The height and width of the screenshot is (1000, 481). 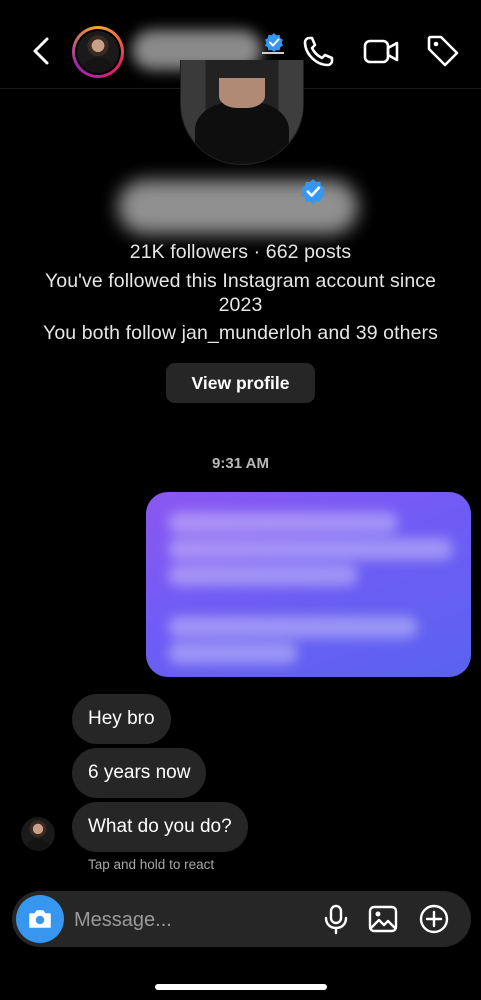 I want to click on follow-since-year: 2023, so click(x=240, y=305).